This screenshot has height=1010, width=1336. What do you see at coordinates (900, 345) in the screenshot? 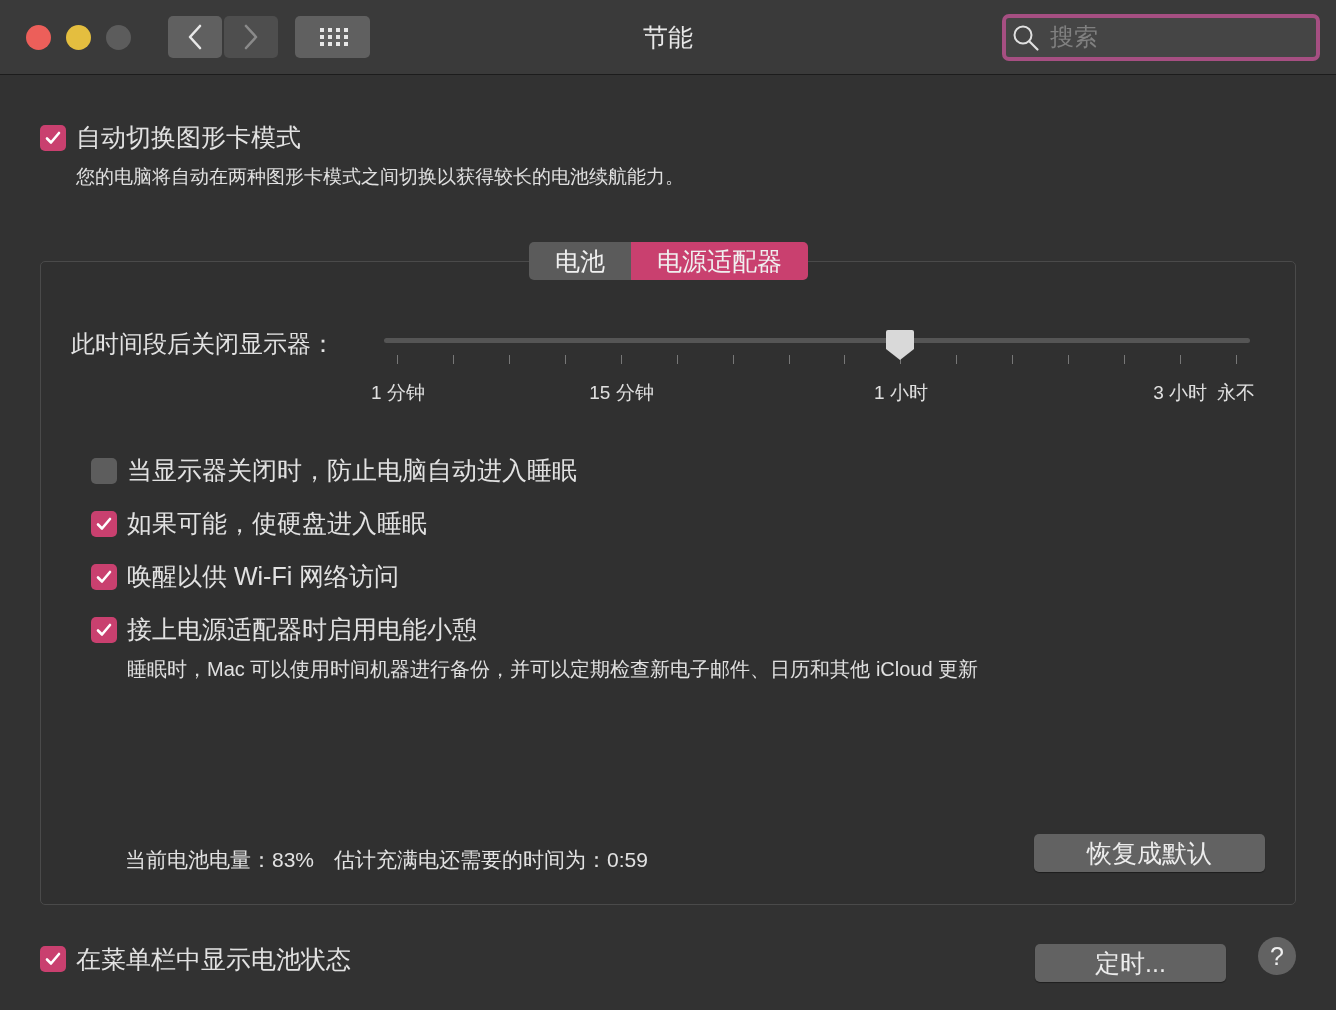
I see `slider-thumb` at bounding box center [900, 345].